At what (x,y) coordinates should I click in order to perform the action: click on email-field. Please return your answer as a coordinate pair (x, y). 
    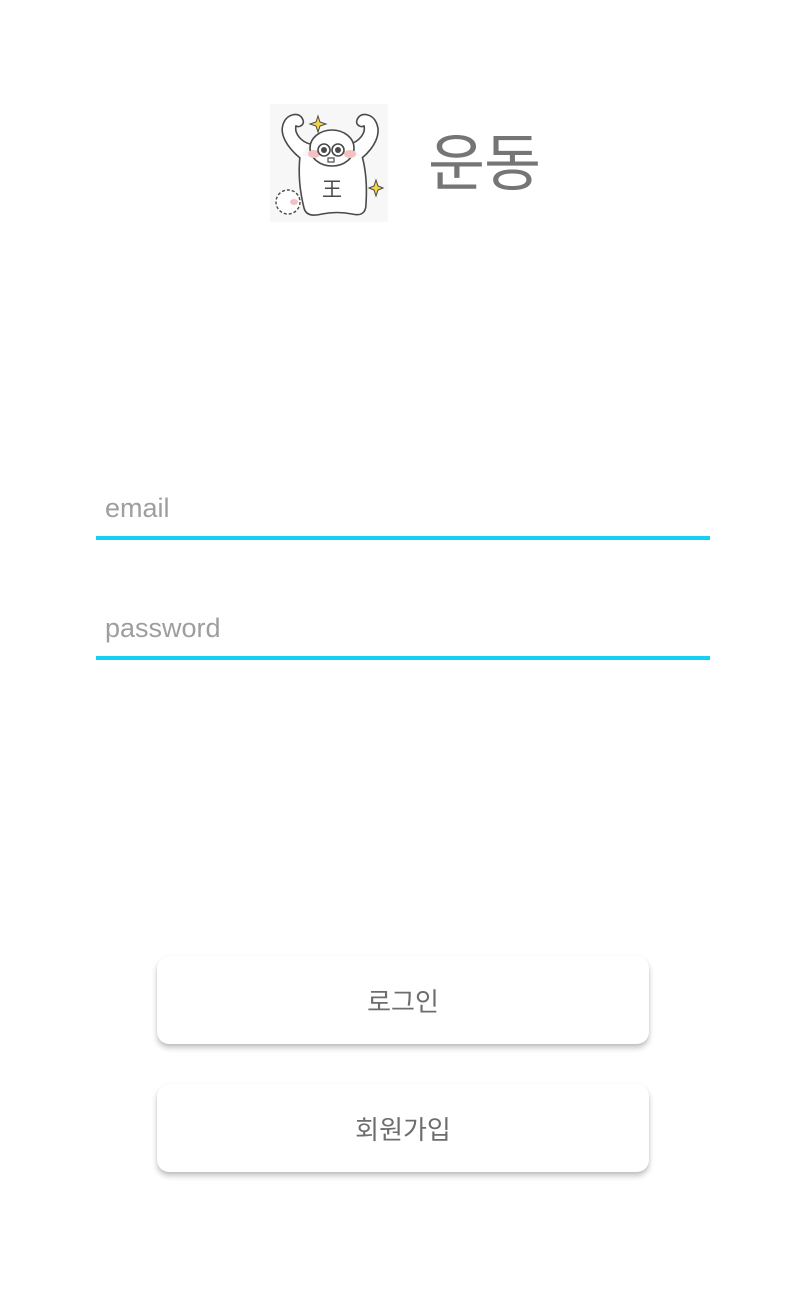
    Looking at the image, I should click on (403, 508).